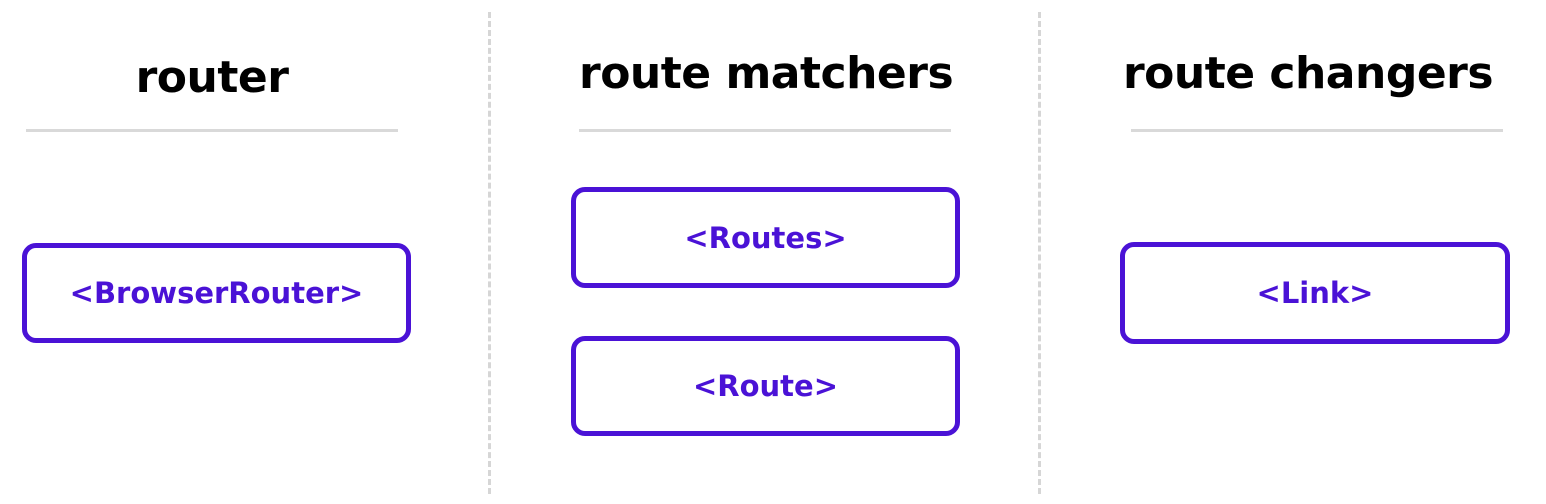 This screenshot has height=504, width=1546. I want to click on routes-box: <Routes>, so click(765, 237).